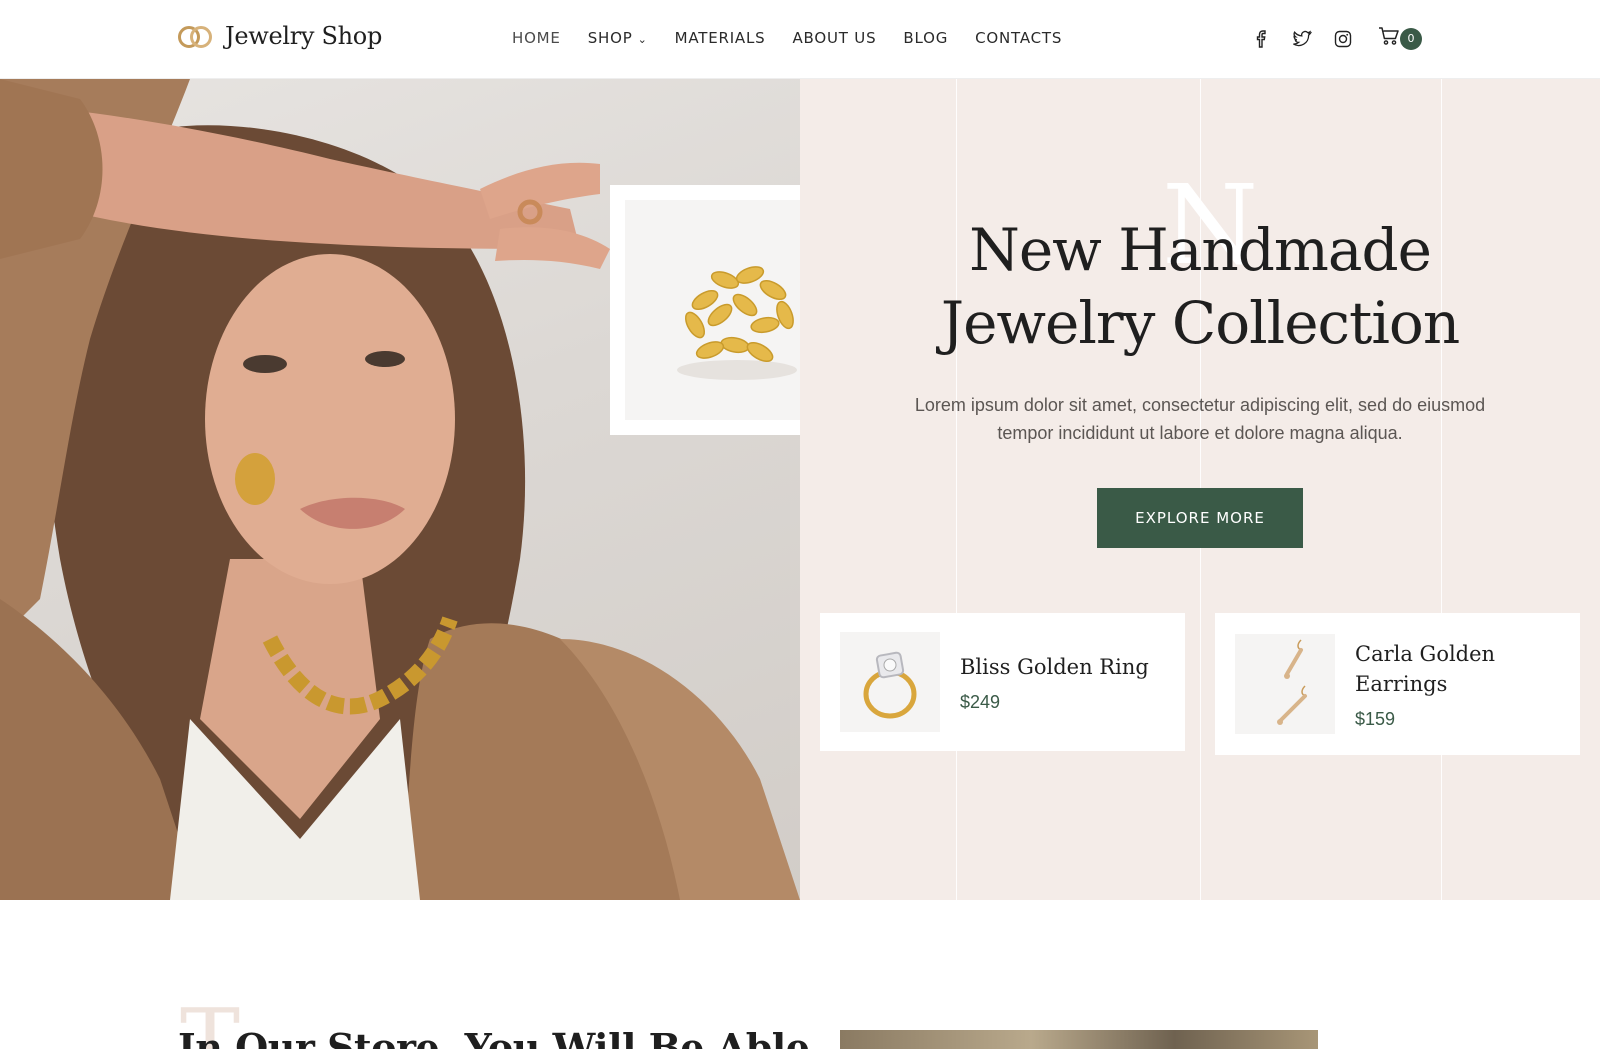 This screenshot has width=1600, height=1049. Describe the element at coordinates (1343, 39) in the screenshot. I see `instagram-icon` at that location.